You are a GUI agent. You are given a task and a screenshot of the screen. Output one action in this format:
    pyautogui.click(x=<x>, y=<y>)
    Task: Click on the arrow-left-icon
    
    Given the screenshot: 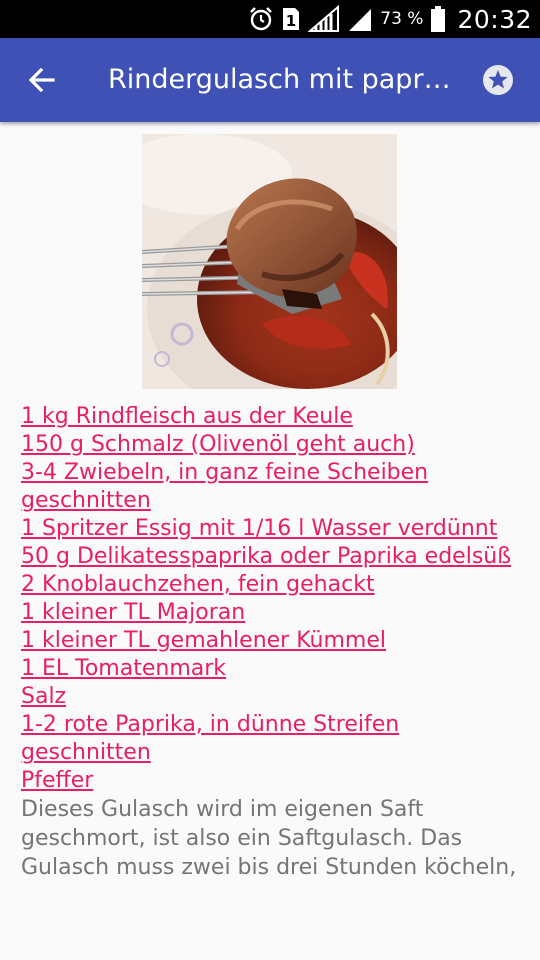 What is the action you would take?
    pyautogui.click(x=41, y=80)
    